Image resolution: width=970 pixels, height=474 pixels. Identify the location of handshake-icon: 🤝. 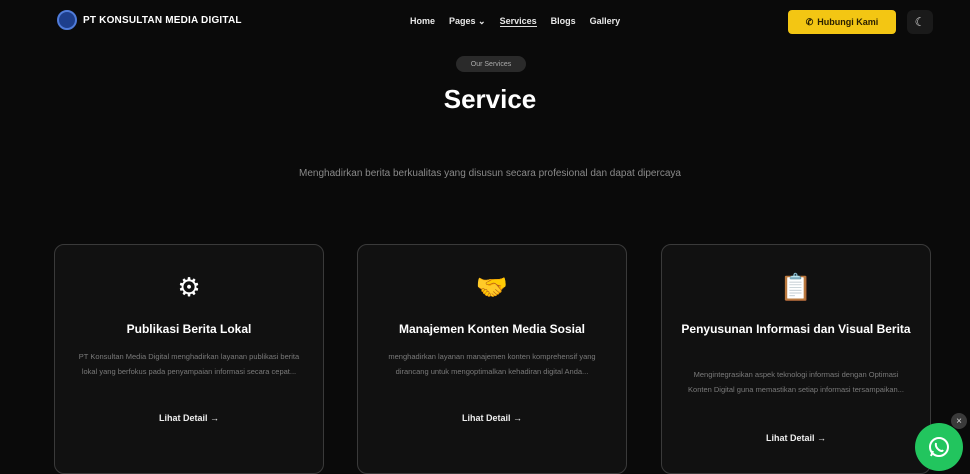
(492, 287).